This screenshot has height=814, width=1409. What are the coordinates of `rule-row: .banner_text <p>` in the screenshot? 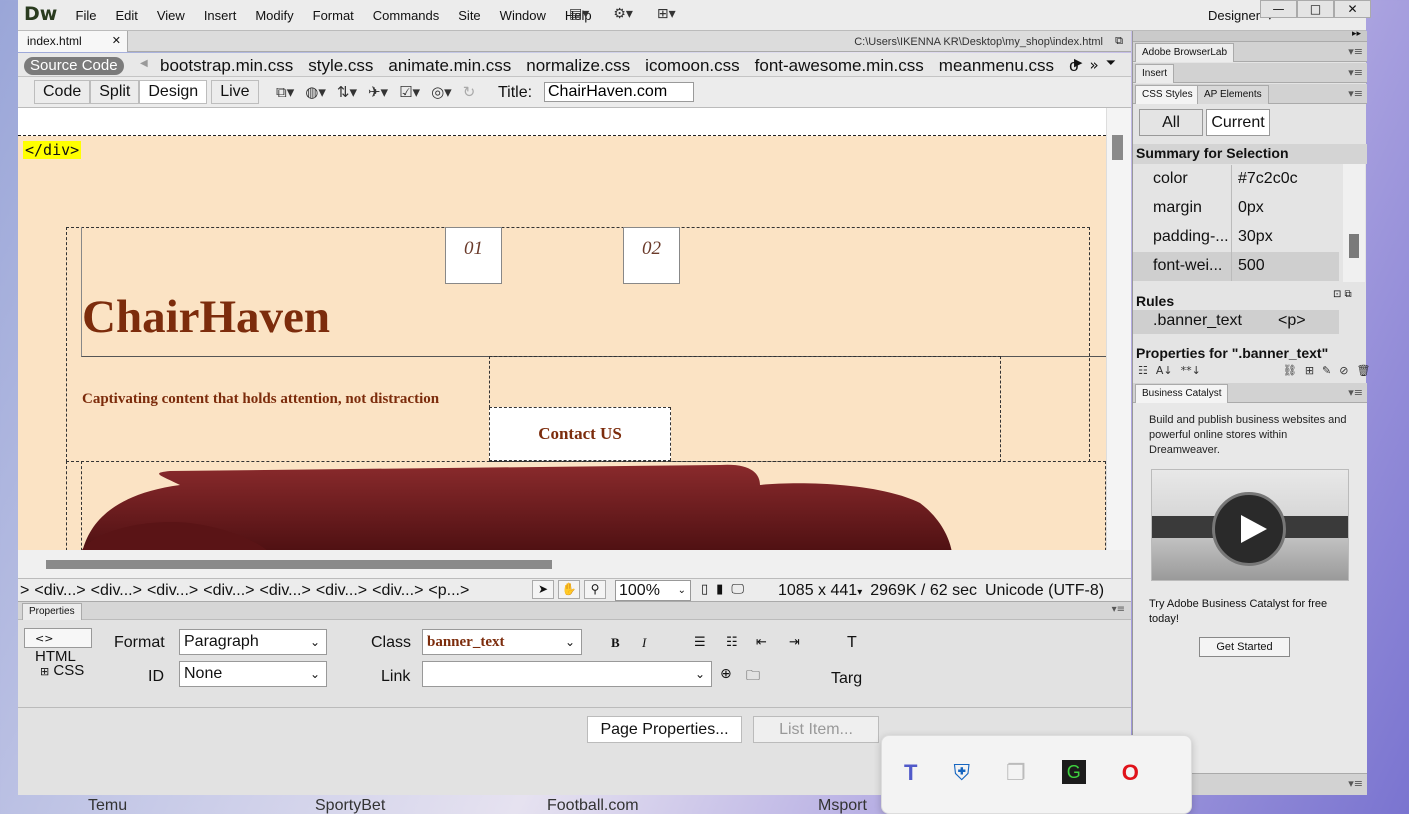 It's located at (1236, 322).